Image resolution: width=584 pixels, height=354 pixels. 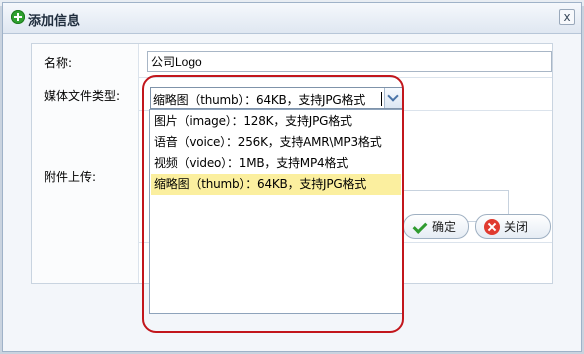 What do you see at coordinates (85, 262) in the screenshot?
I see `label-cell` at bounding box center [85, 262].